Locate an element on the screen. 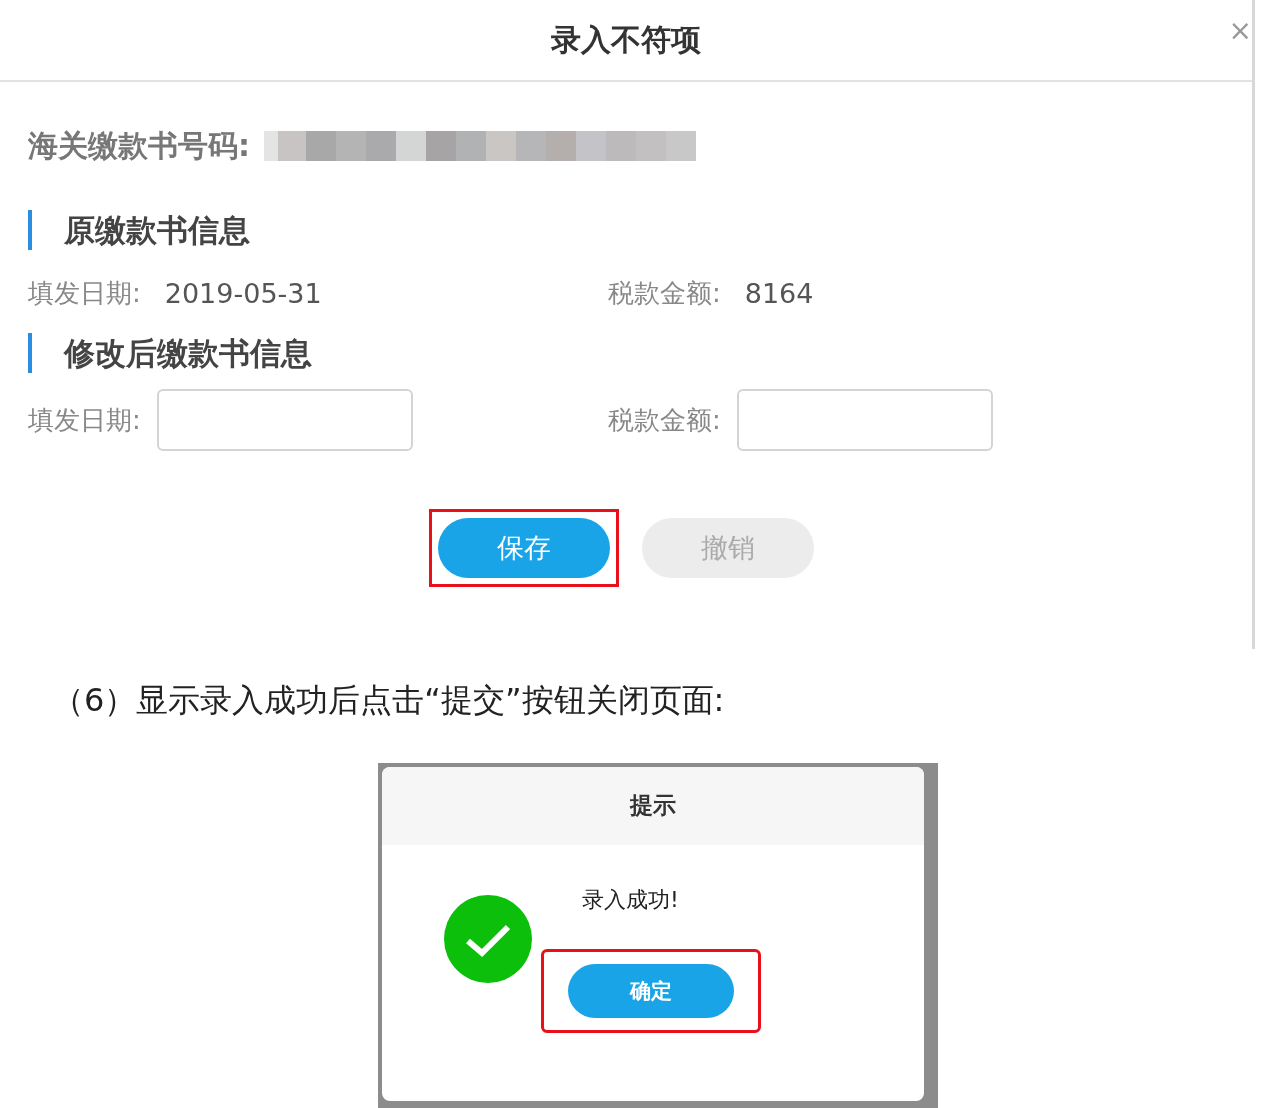  confirm-button: 确定 is located at coordinates (651, 990).